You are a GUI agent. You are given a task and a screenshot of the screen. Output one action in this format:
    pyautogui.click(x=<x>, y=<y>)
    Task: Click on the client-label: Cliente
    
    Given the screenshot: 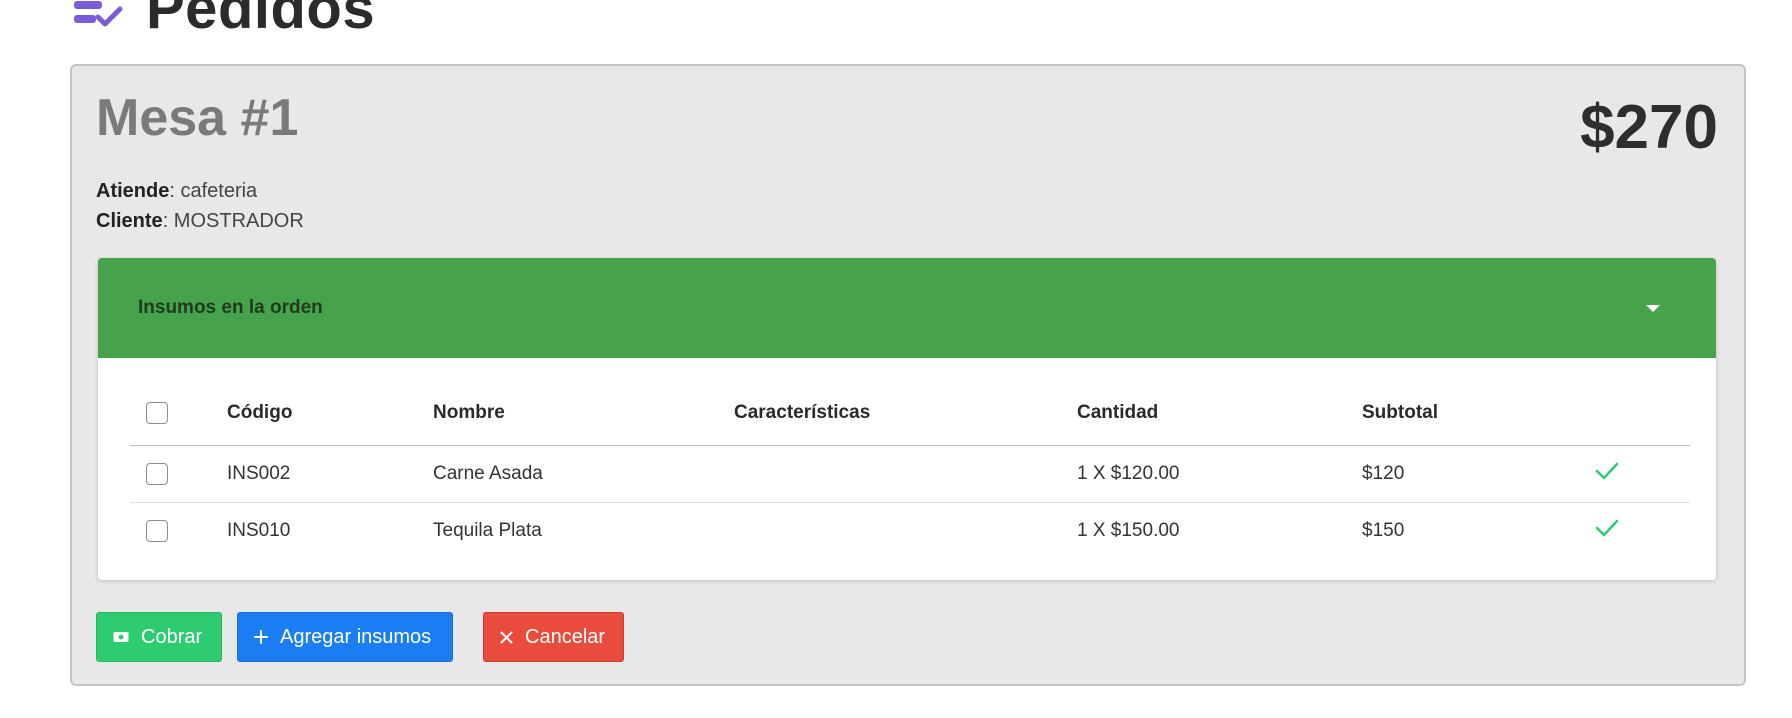 What is the action you would take?
    pyautogui.click(x=129, y=221)
    